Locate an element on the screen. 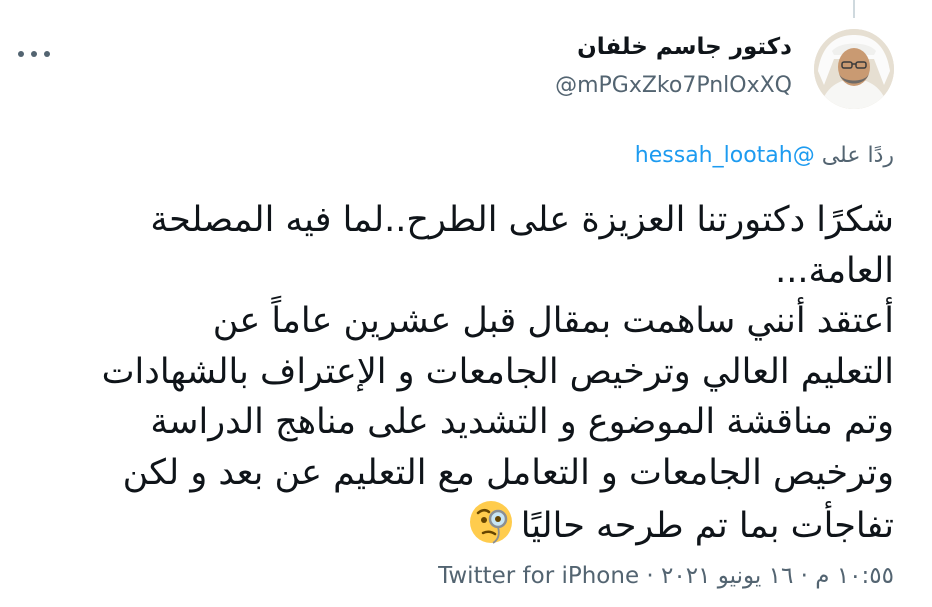 The width and height of the screenshot is (932, 607). tweet-source-app: Twitter for iPhone is located at coordinates (538, 576).